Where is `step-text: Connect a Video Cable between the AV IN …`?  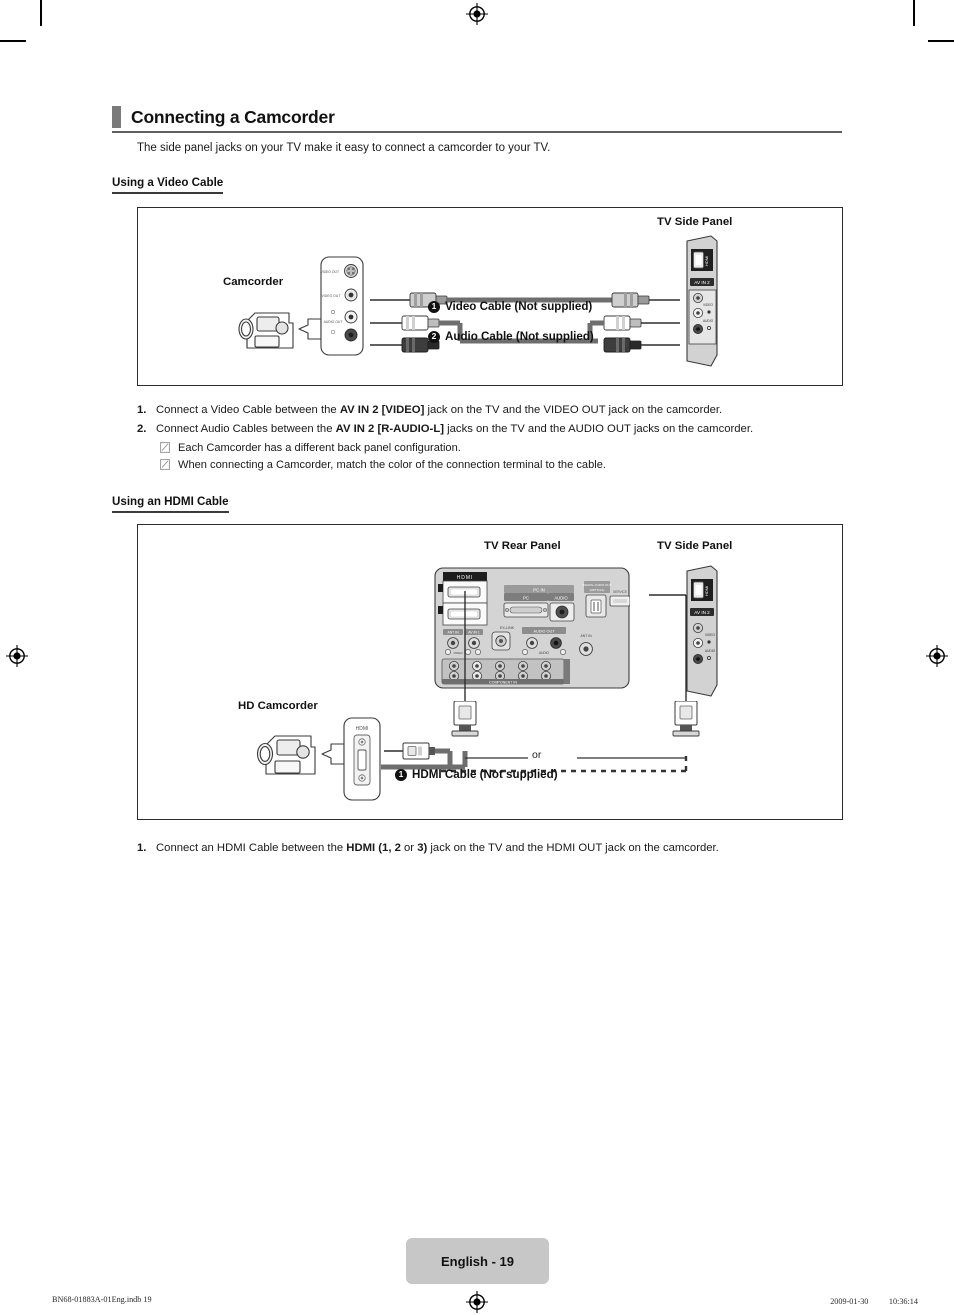 step-text: Connect a Video Cable between the AV IN … is located at coordinates (439, 410).